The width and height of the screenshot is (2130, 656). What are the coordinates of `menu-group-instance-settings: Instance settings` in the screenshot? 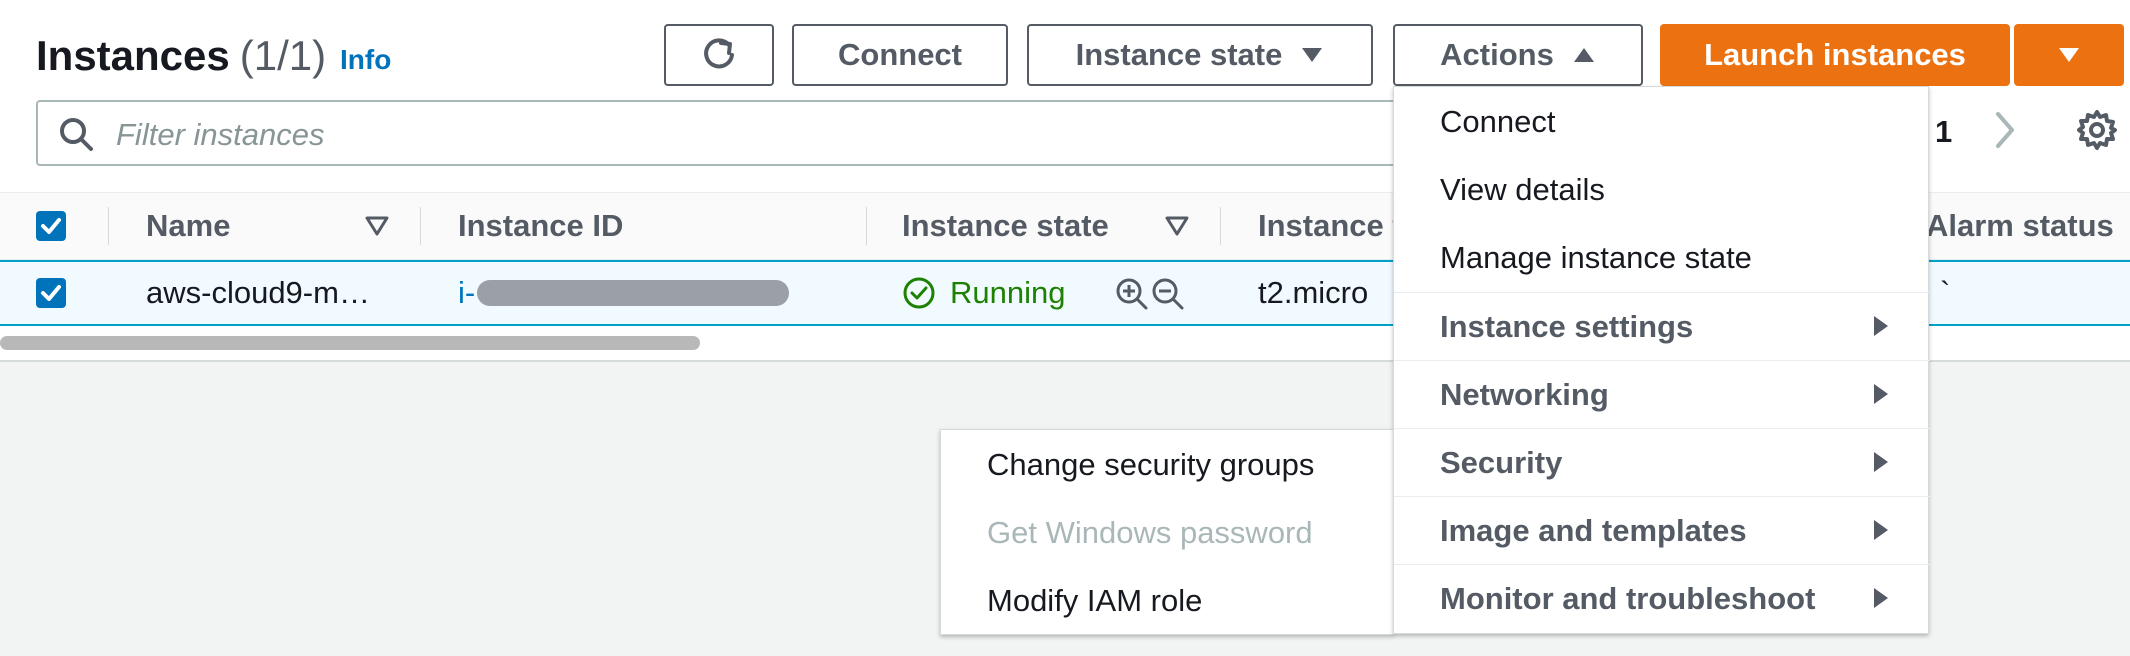 It's located at (1662, 326).